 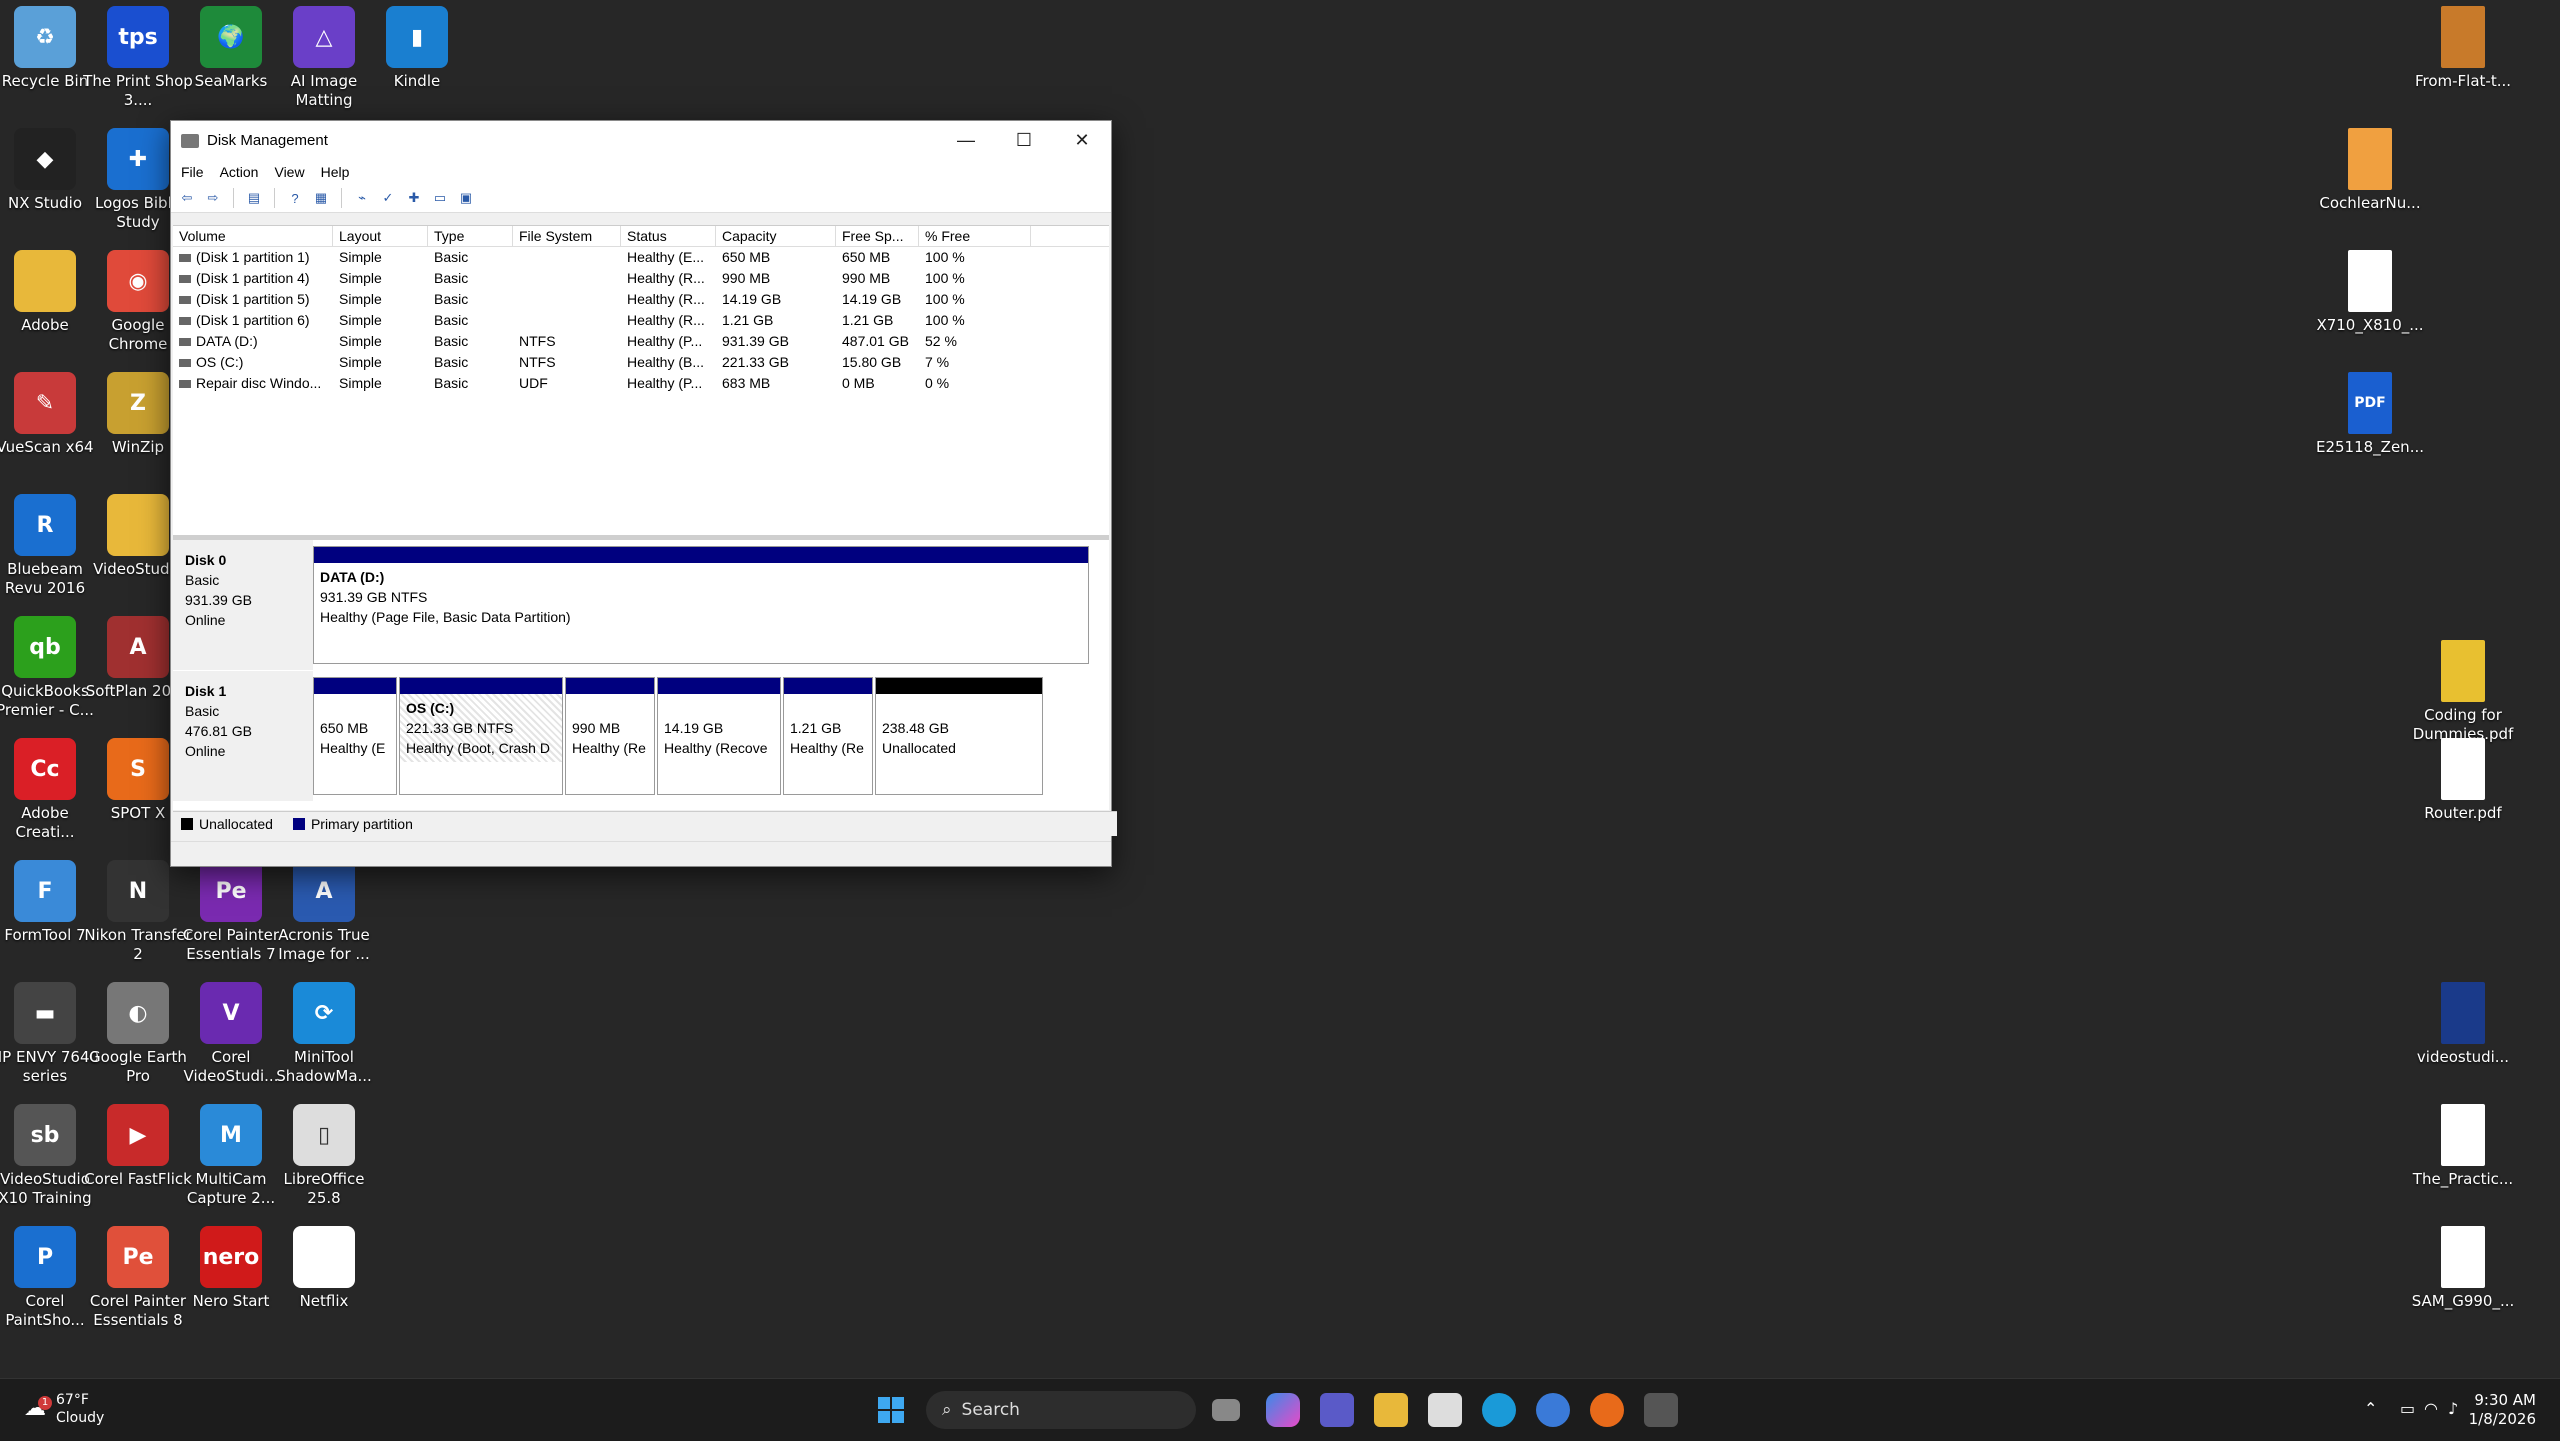 What do you see at coordinates (1226, 1410) in the screenshot?
I see `task-view-icon` at bounding box center [1226, 1410].